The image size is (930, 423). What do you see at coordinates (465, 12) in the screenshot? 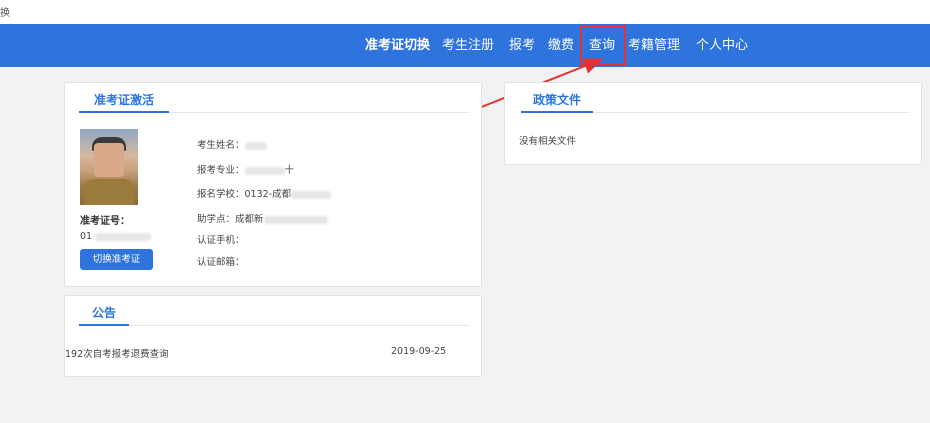
I see `top-strip: 换` at bounding box center [465, 12].